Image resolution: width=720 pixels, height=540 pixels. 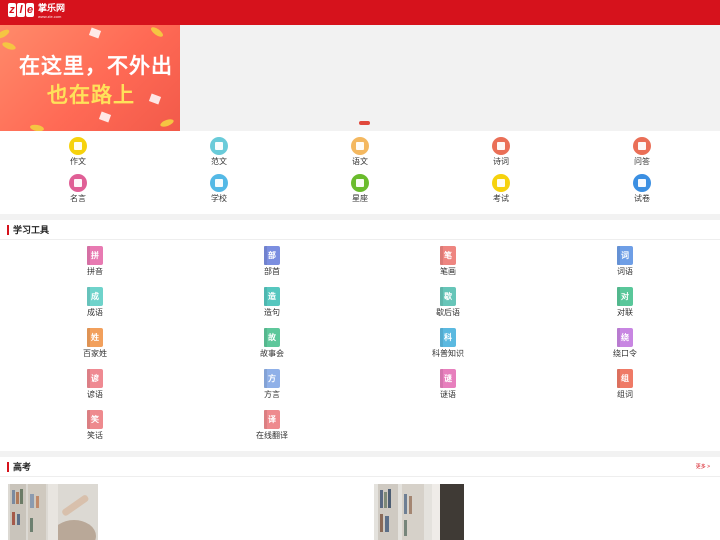 I want to click on tool-item: 方方言, so click(x=272, y=384).